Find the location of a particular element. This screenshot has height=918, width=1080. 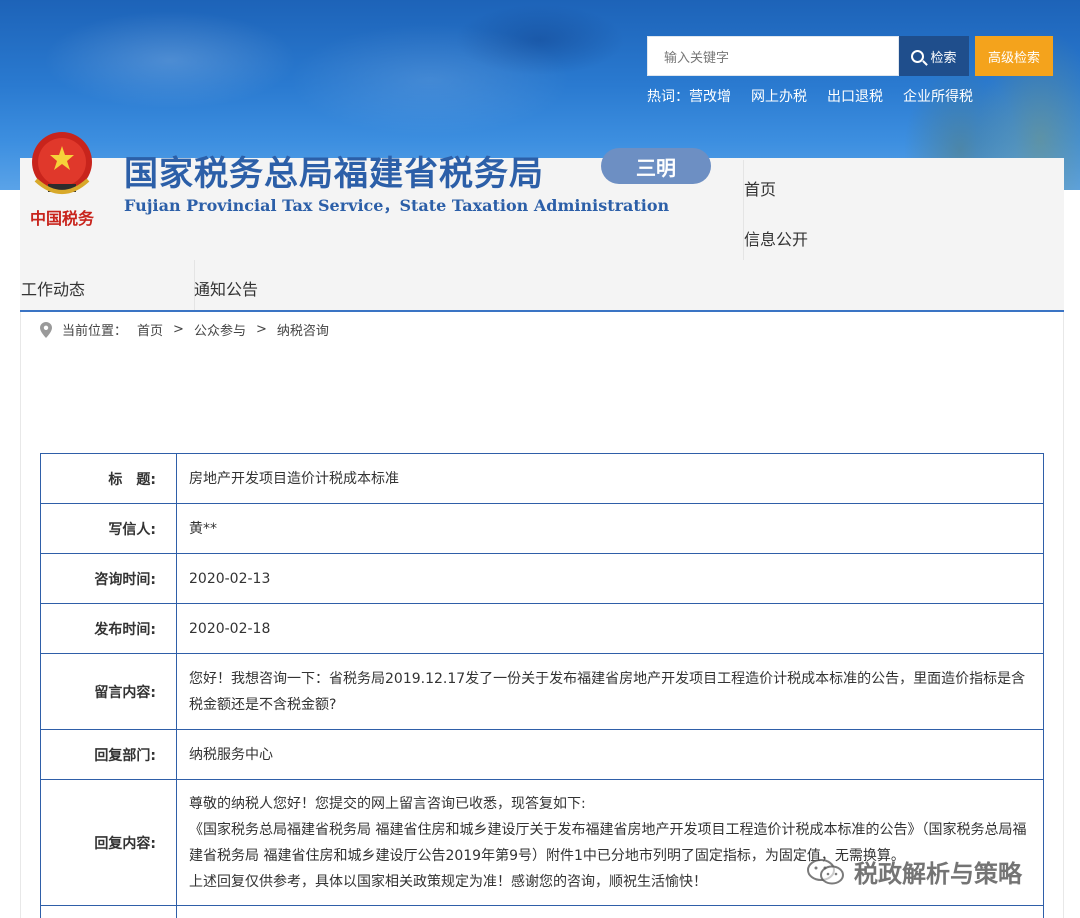

breadcrumb-current: 纳税咨询 is located at coordinates (303, 329).